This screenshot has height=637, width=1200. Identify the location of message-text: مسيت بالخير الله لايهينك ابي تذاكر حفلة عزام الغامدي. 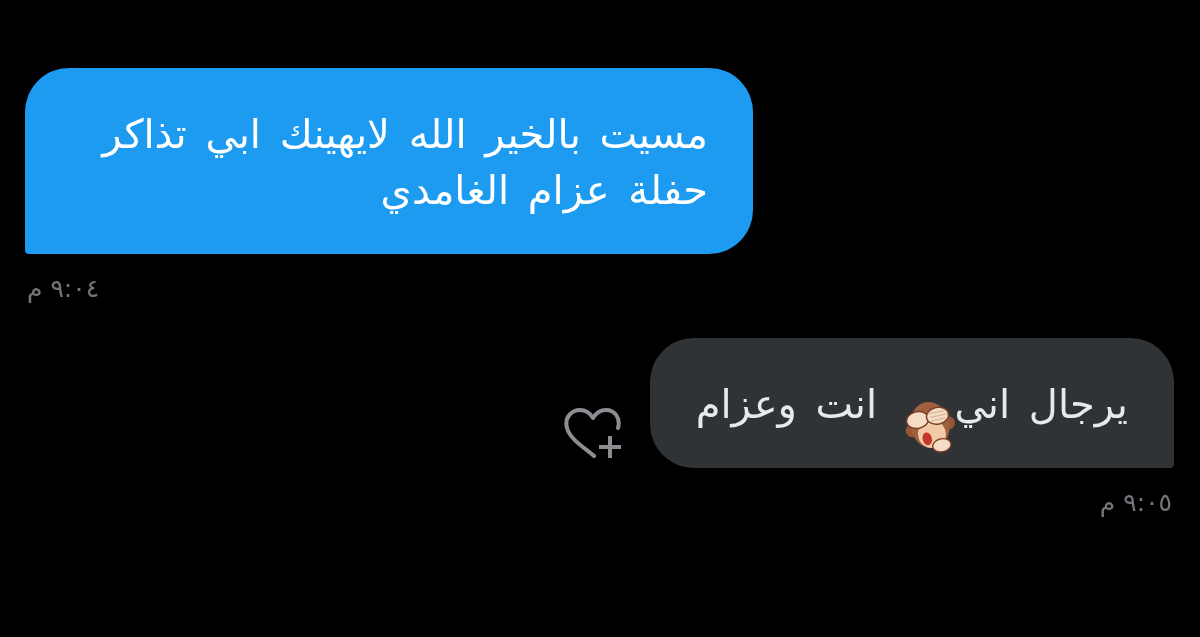
(403, 163).